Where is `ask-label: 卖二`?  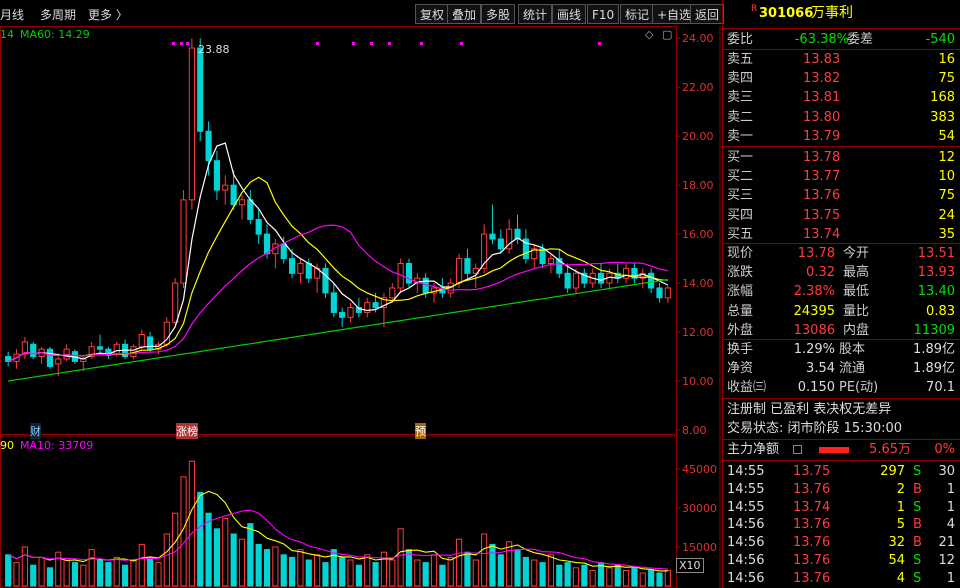 ask-label: 卖二 is located at coordinates (740, 117).